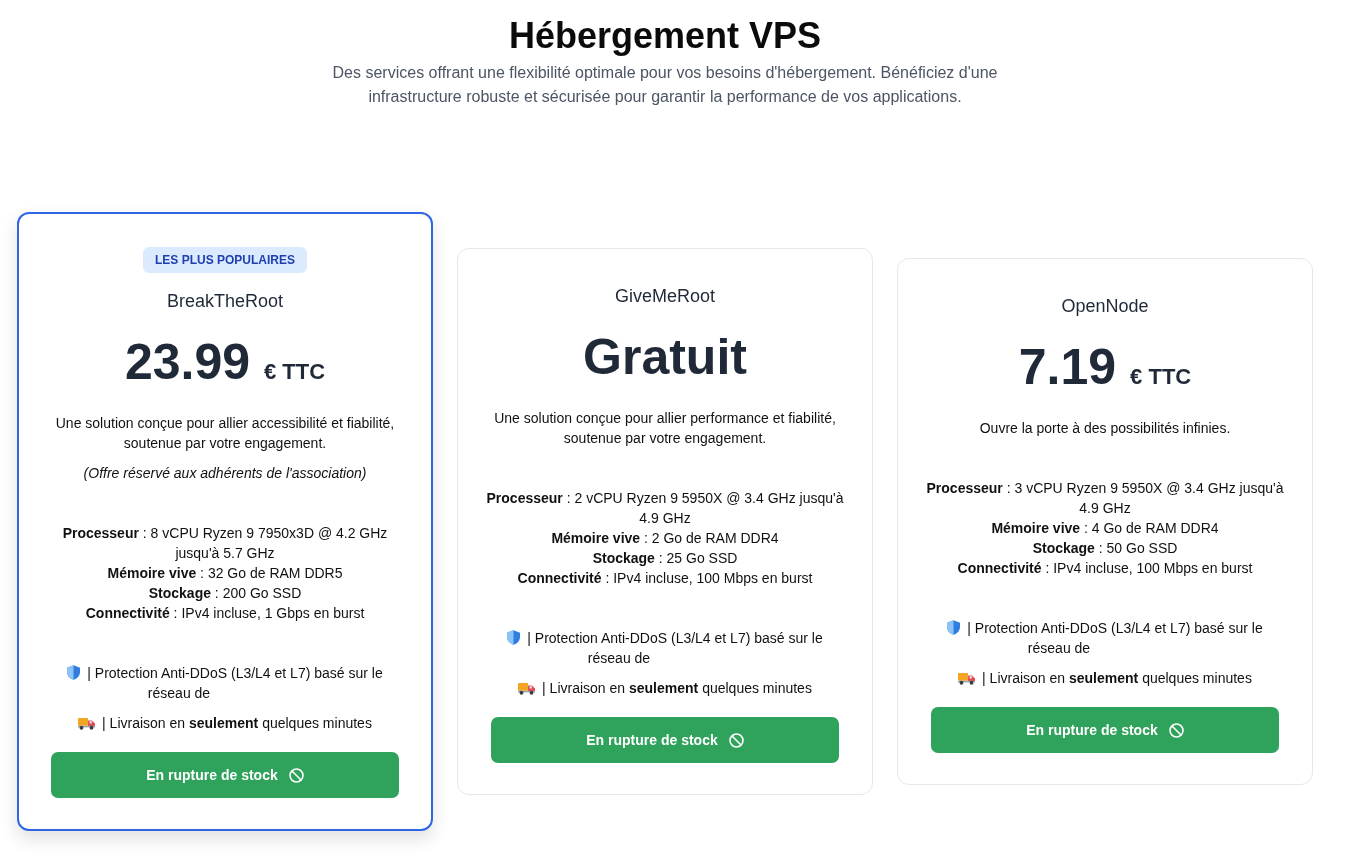 The height and width of the screenshot is (856, 1351). What do you see at coordinates (1105, 498) in the screenshot?
I see `spec-line: Processeur : 3 vCPU Ryzen 9 5950X @ 3.4 GHz jusqu'à 4.9 GHz` at bounding box center [1105, 498].